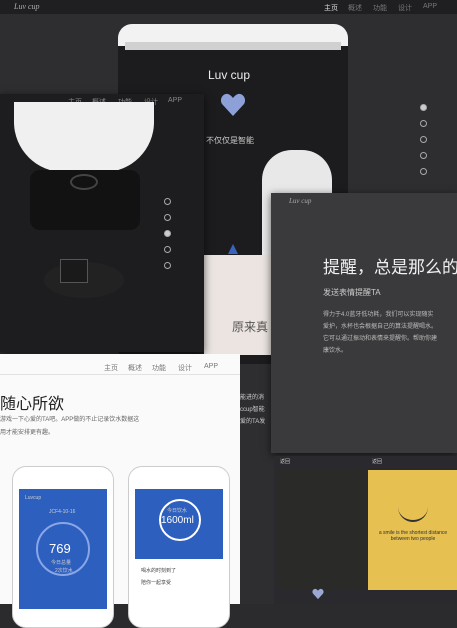 Image resolution: width=457 pixels, height=628 pixels. Describe the element at coordinates (185, 368) in the screenshot. I see `bottom-nav-design: 设计` at that location.